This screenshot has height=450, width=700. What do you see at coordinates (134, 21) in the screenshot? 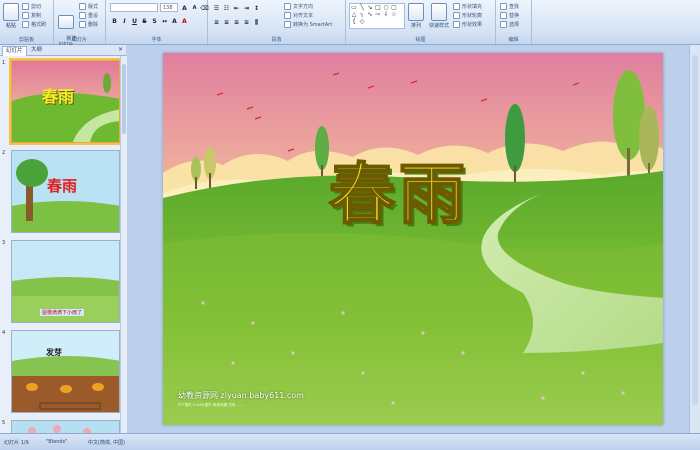
I see `underline-icon: U` at bounding box center [134, 21].